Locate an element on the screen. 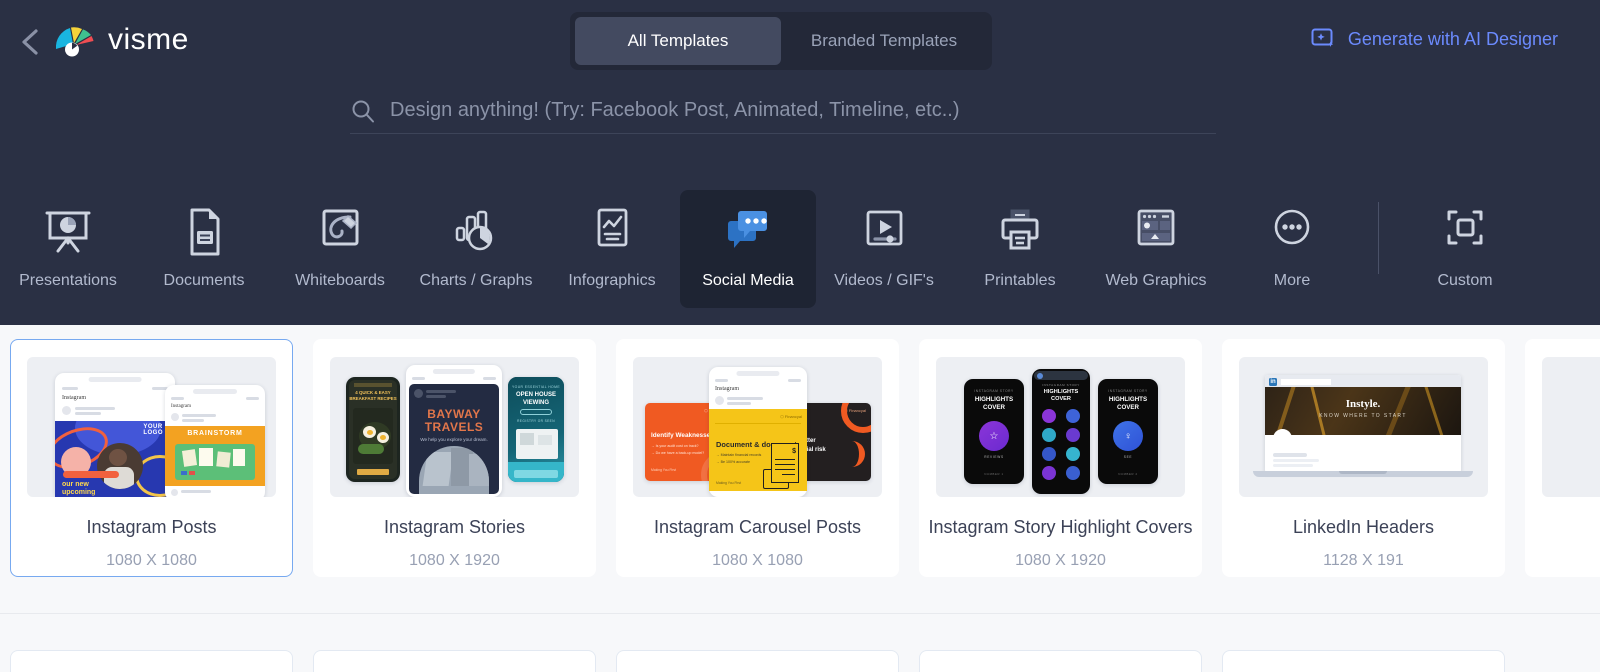  whiteboard-pen-icon is located at coordinates (340, 232).